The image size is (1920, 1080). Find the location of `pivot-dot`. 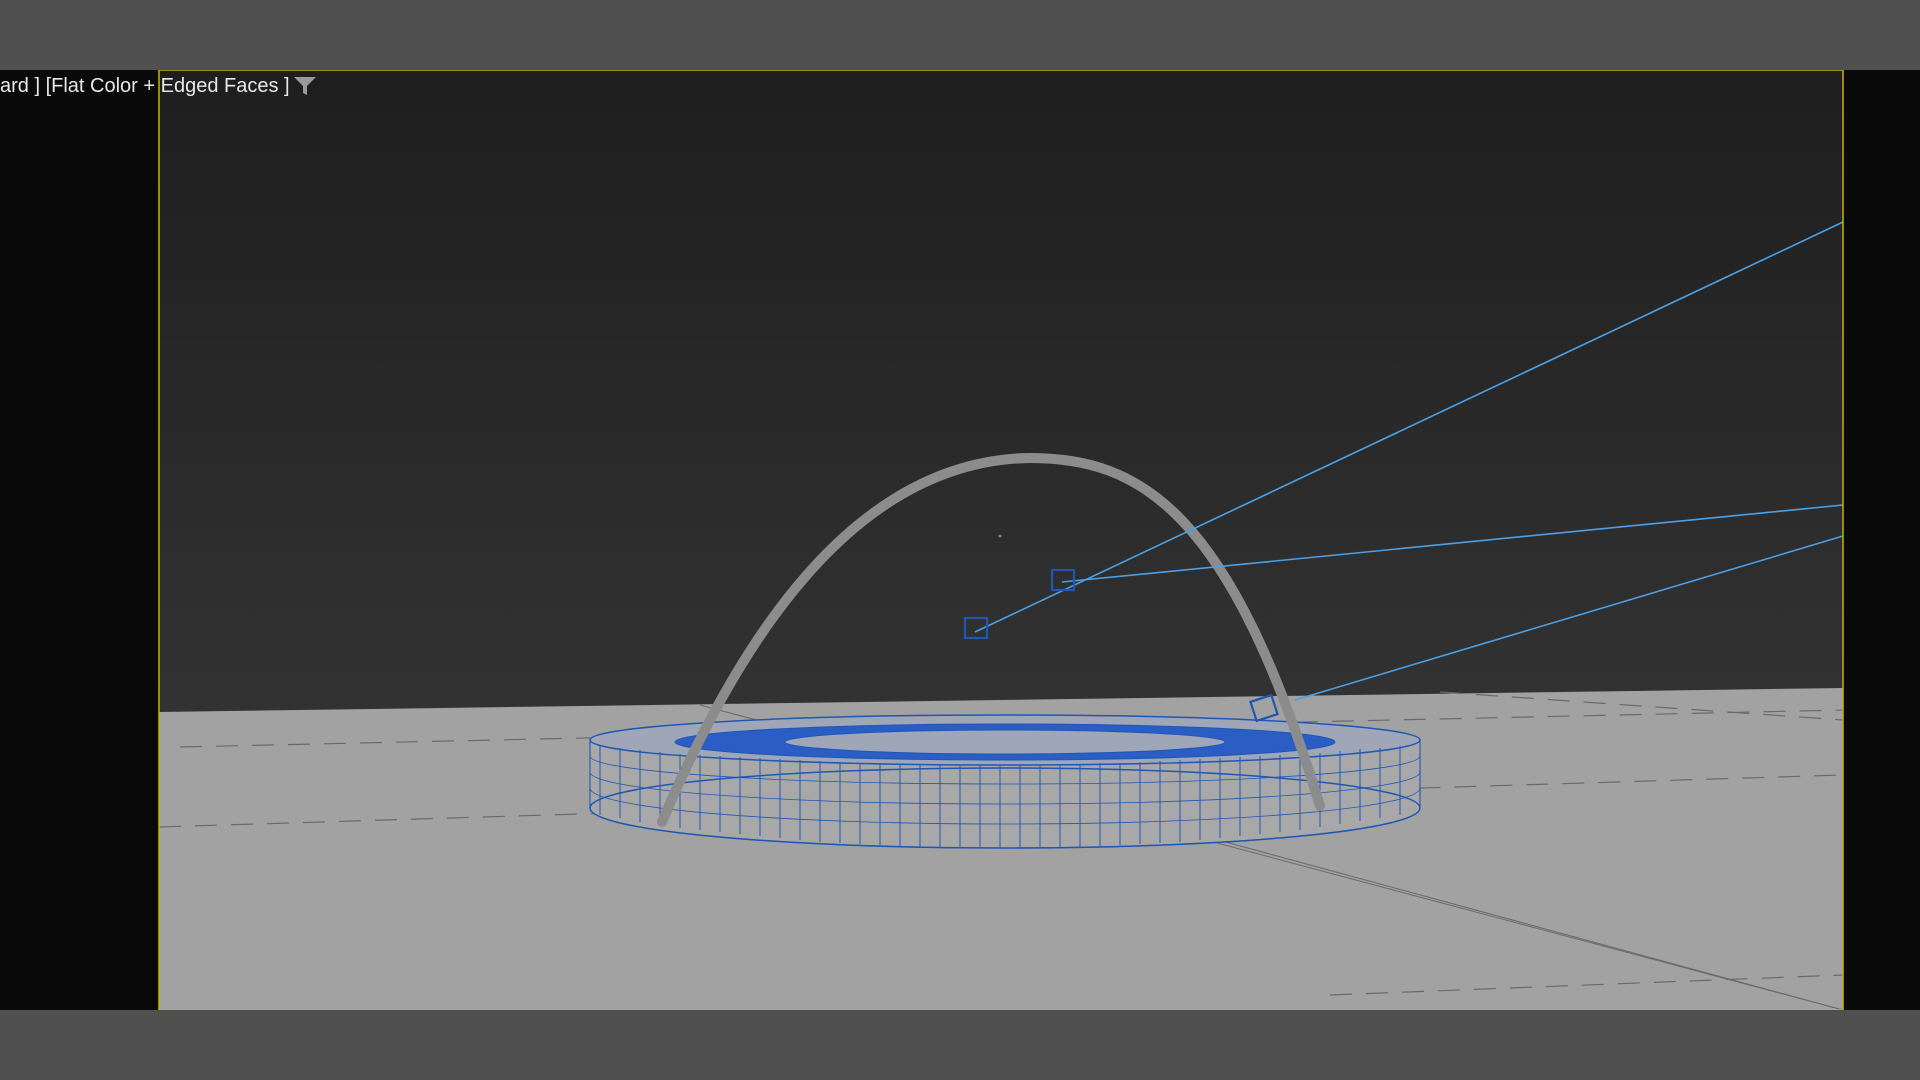

pivot-dot is located at coordinates (1000, 536).